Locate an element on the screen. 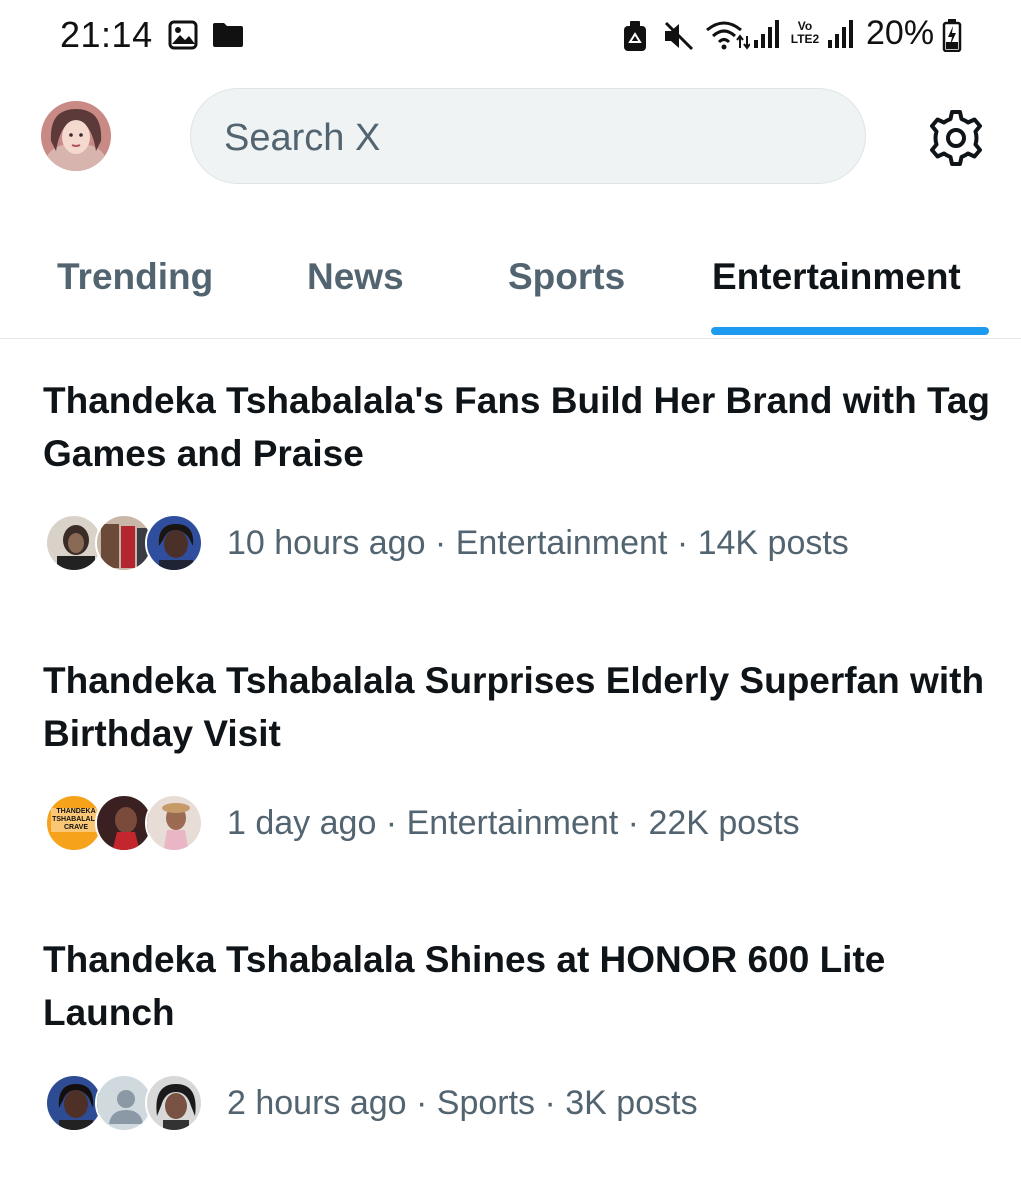  explore-tabs: Trending News Sports Entertainment is located at coordinates (510, 287).